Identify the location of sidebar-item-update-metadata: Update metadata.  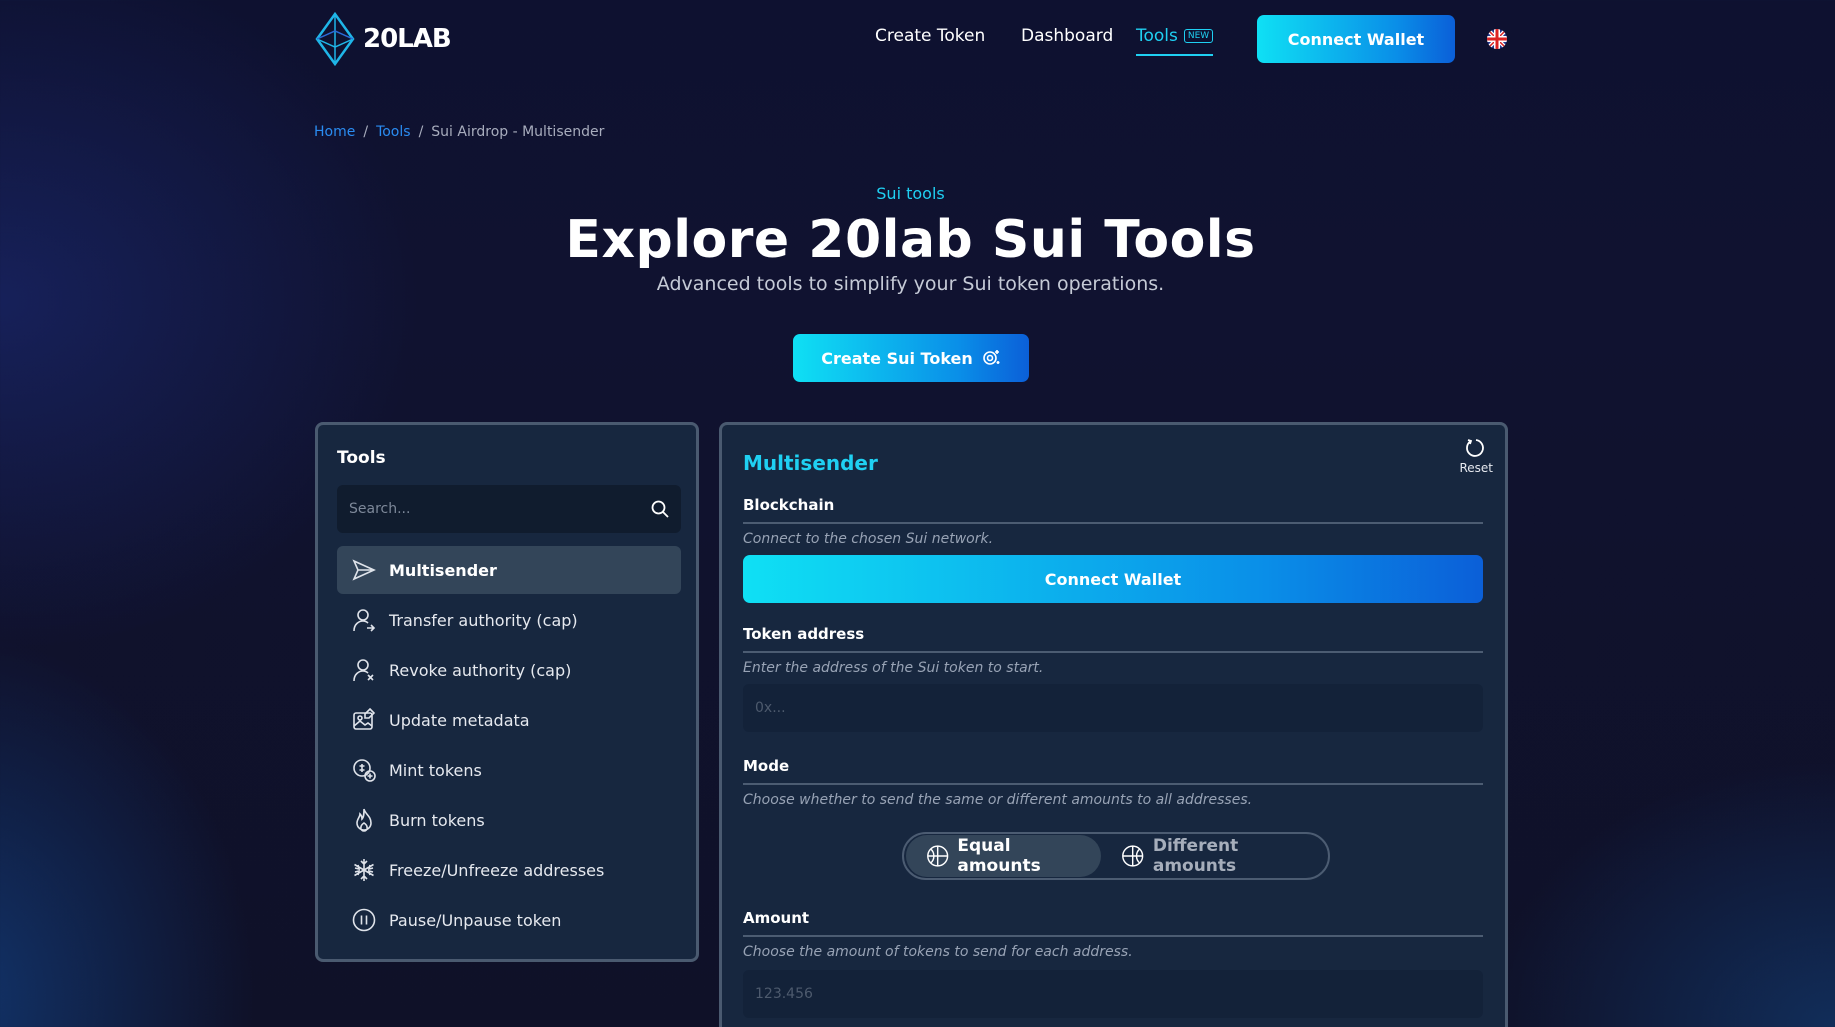
(509, 720).